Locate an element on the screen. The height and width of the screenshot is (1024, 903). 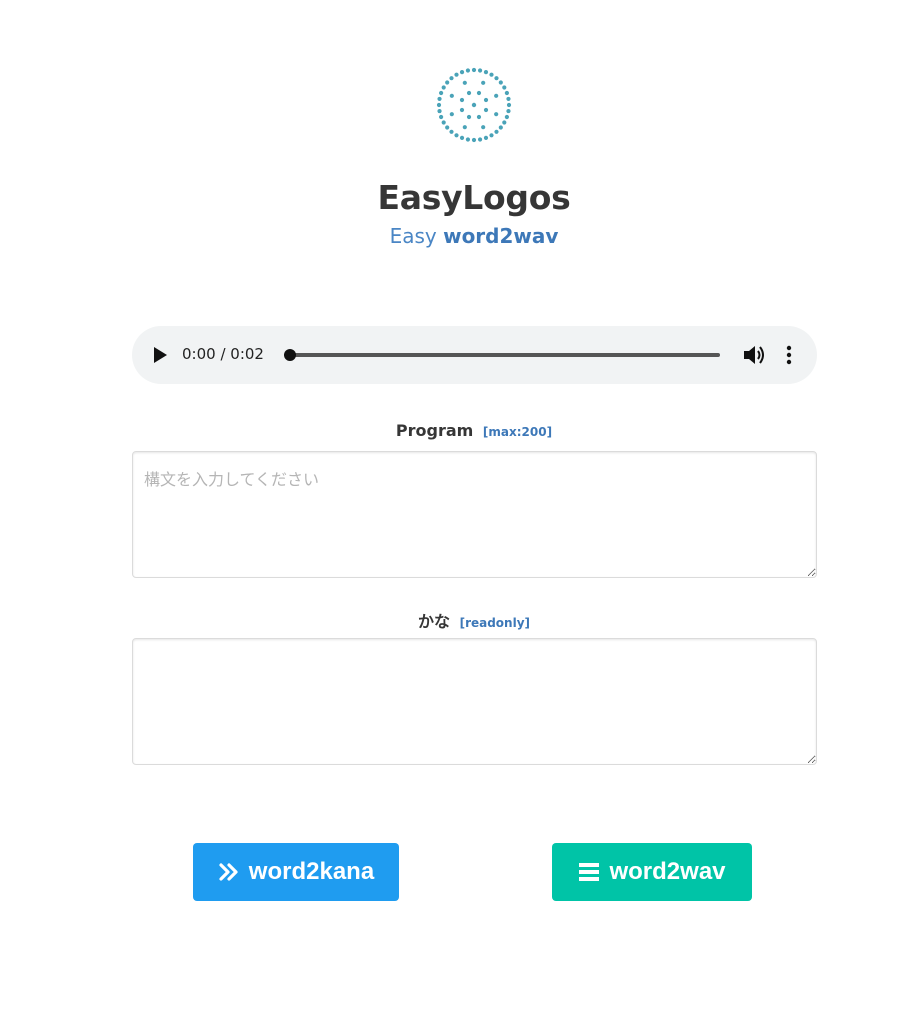
kana-label-text: かな is located at coordinates (433, 621).